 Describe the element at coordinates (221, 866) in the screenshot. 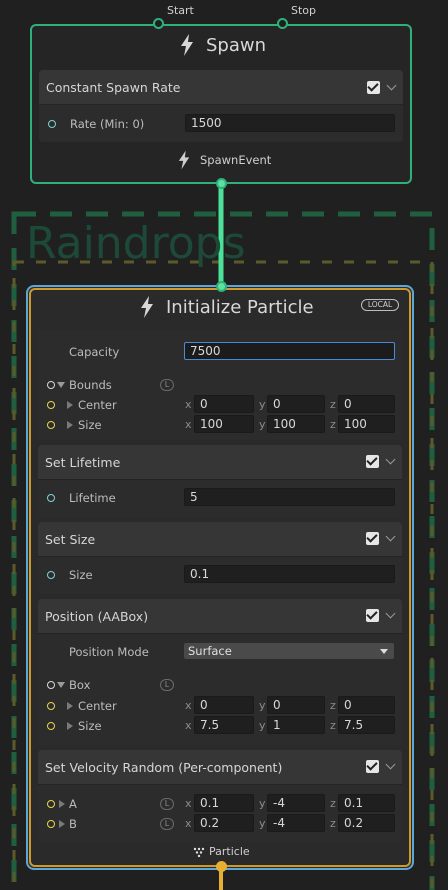

I see `particle-output-port` at that location.